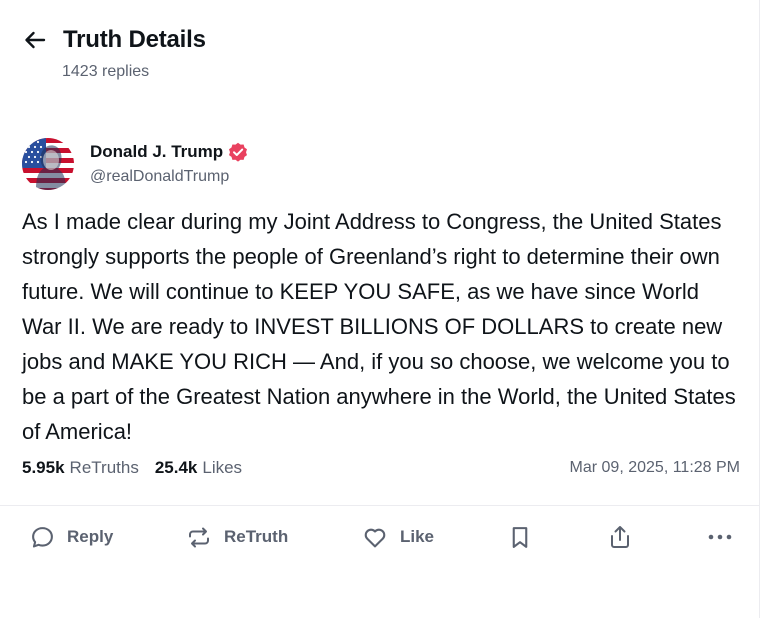 The height and width of the screenshot is (618, 767). I want to click on more-options-button, so click(720, 537).